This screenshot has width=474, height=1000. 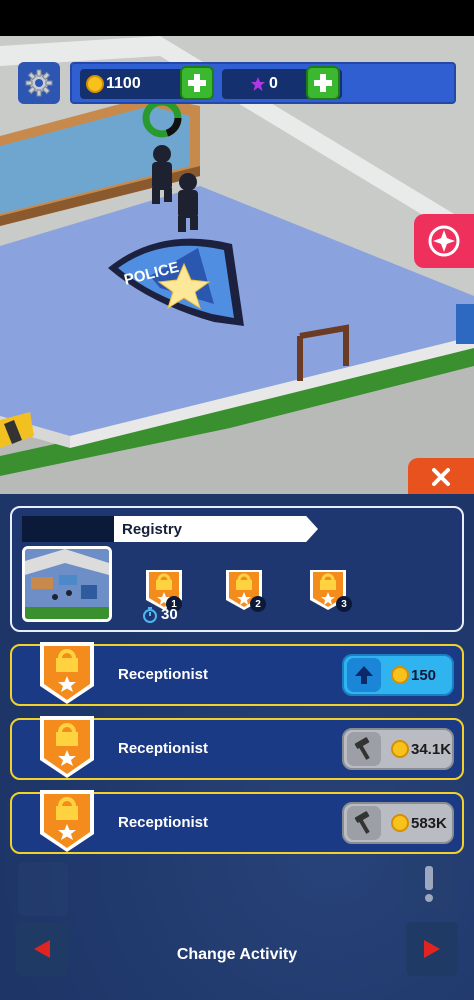 What do you see at coordinates (258, 84) in the screenshot?
I see `star-icon` at bounding box center [258, 84].